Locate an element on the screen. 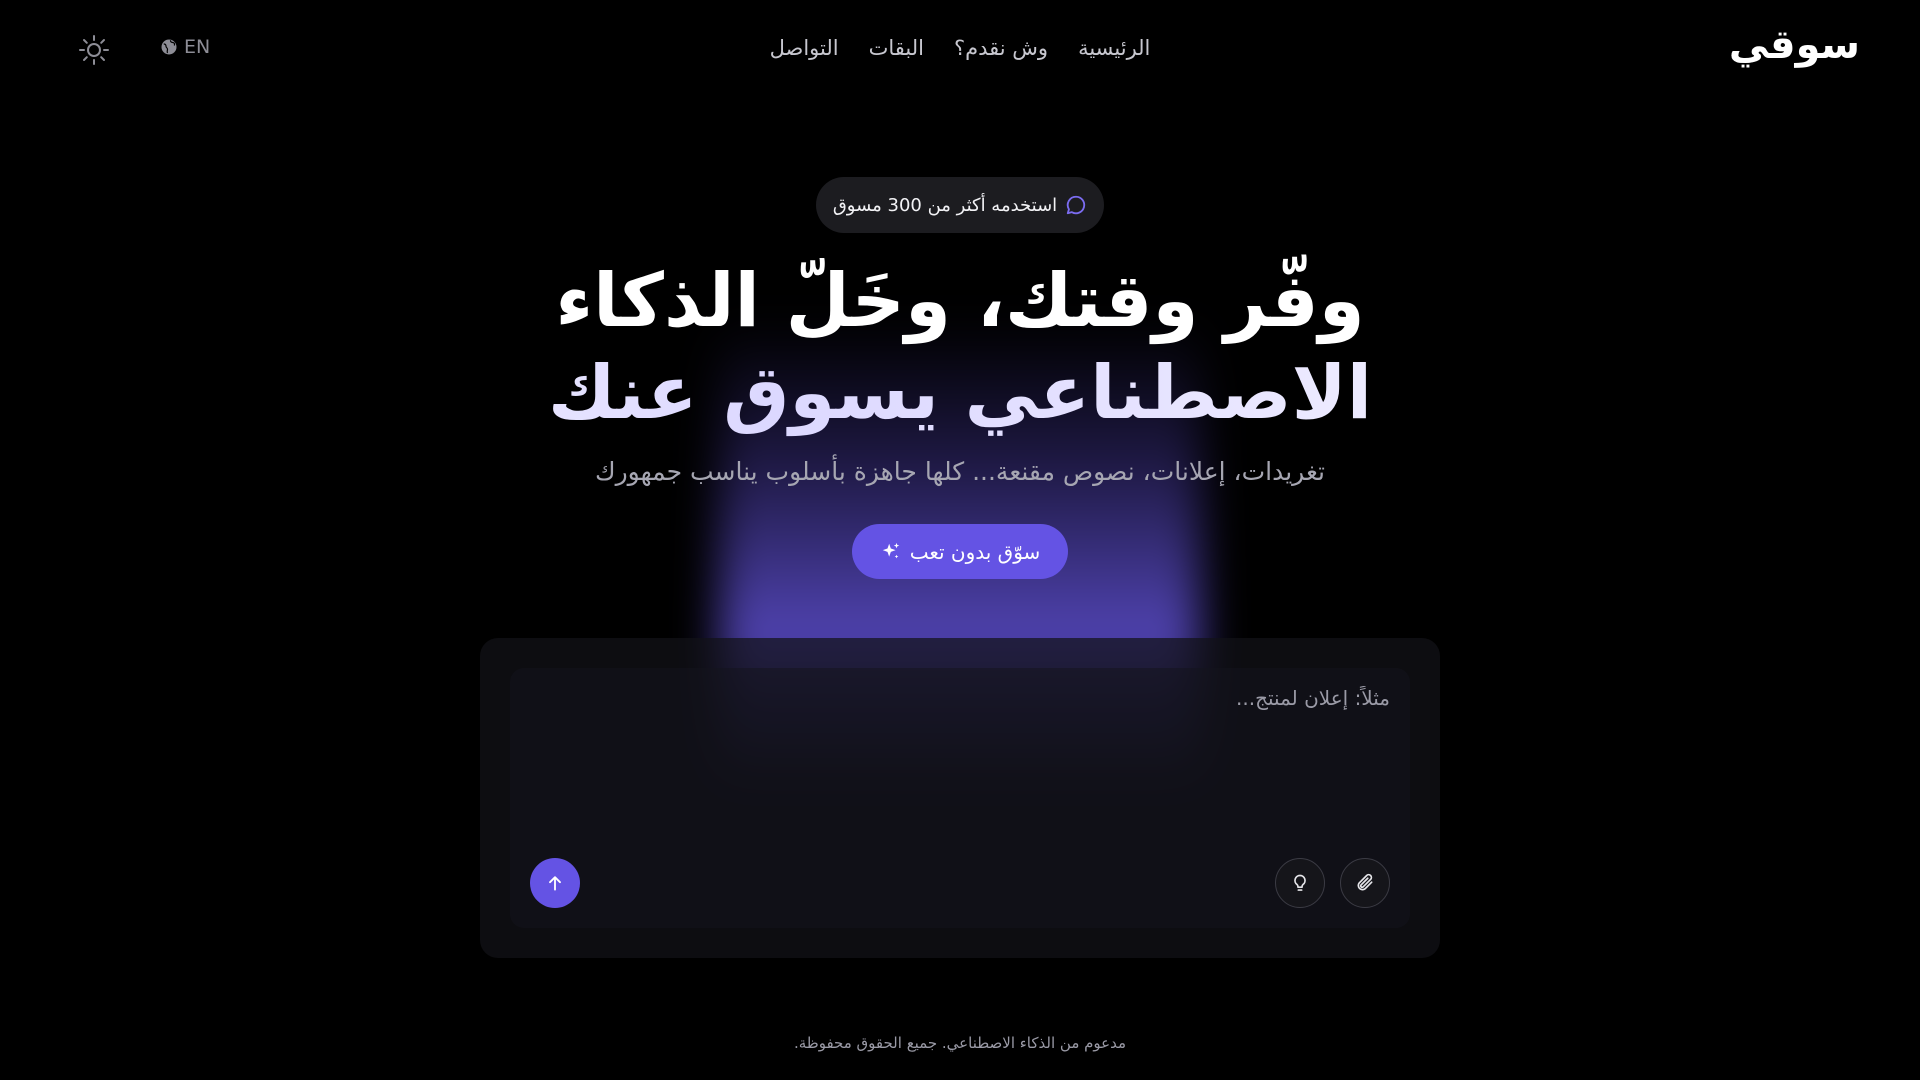  globe-icon is located at coordinates (169, 47).